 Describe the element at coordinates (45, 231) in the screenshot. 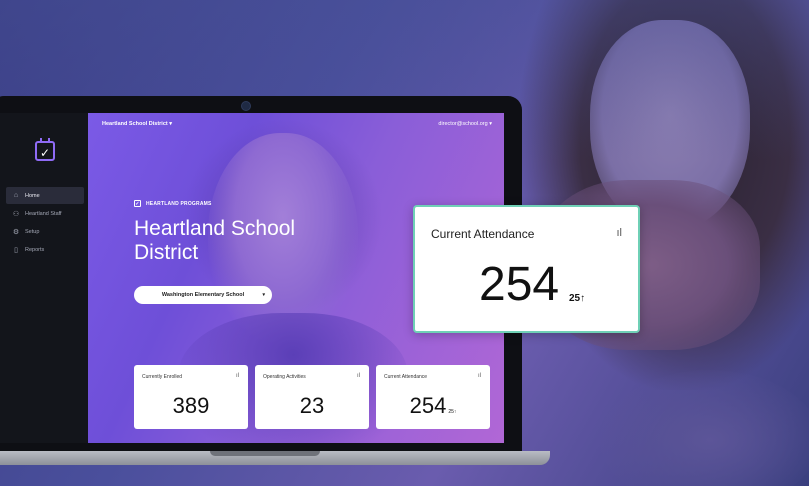

I see `sidebar-item-setup: ⚙ Setup` at that location.